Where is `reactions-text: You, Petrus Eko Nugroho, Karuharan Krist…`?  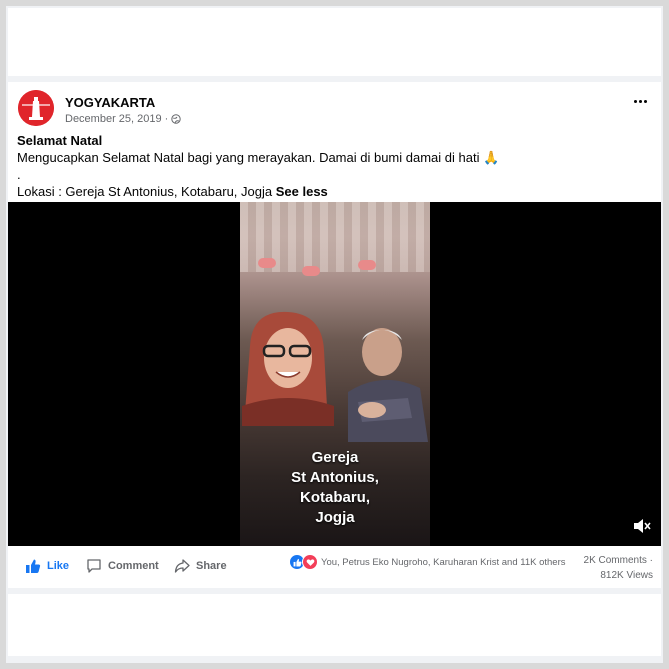 reactions-text: You, Petrus Eko Nugroho, Karuharan Krist… is located at coordinates (443, 562).